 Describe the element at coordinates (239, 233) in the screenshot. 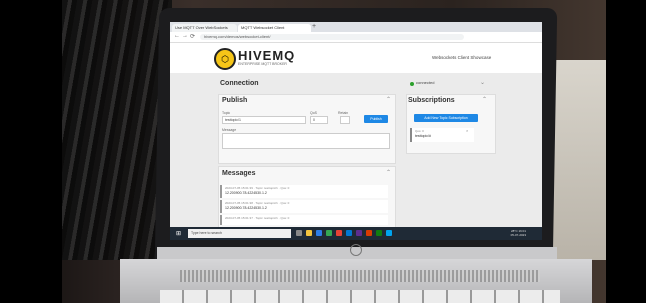

I see `taskbar-search: Type here to search` at that location.